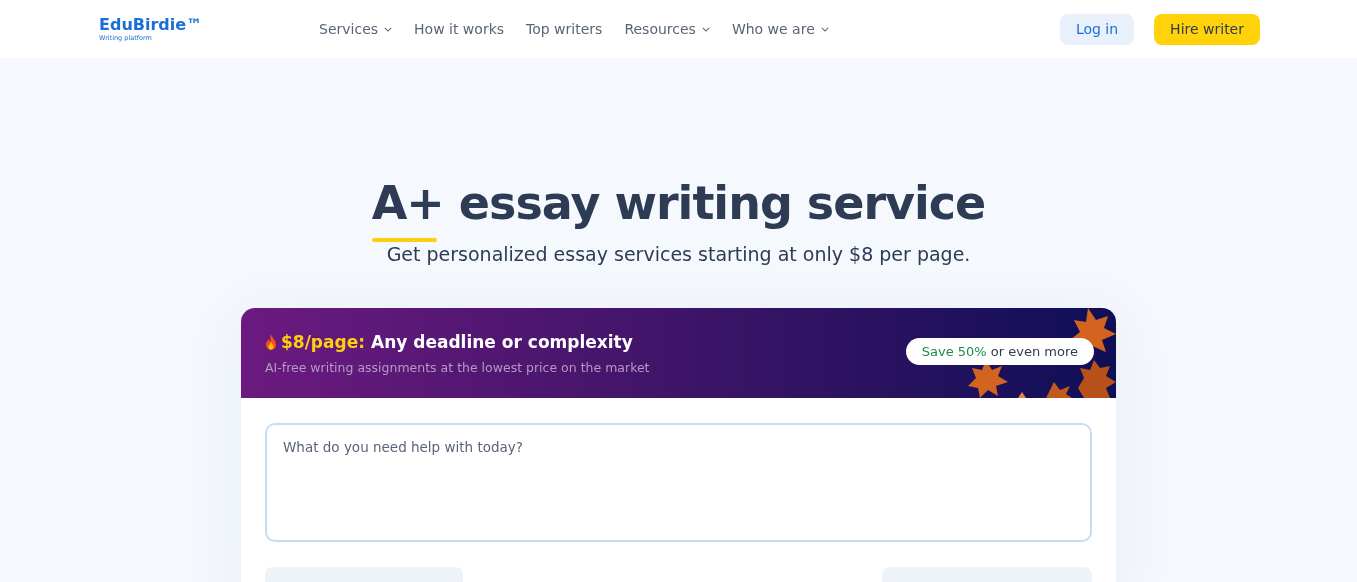 This screenshot has height=582, width=1357. Describe the element at coordinates (271, 341) in the screenshot. I see `flame-icon` at that location.